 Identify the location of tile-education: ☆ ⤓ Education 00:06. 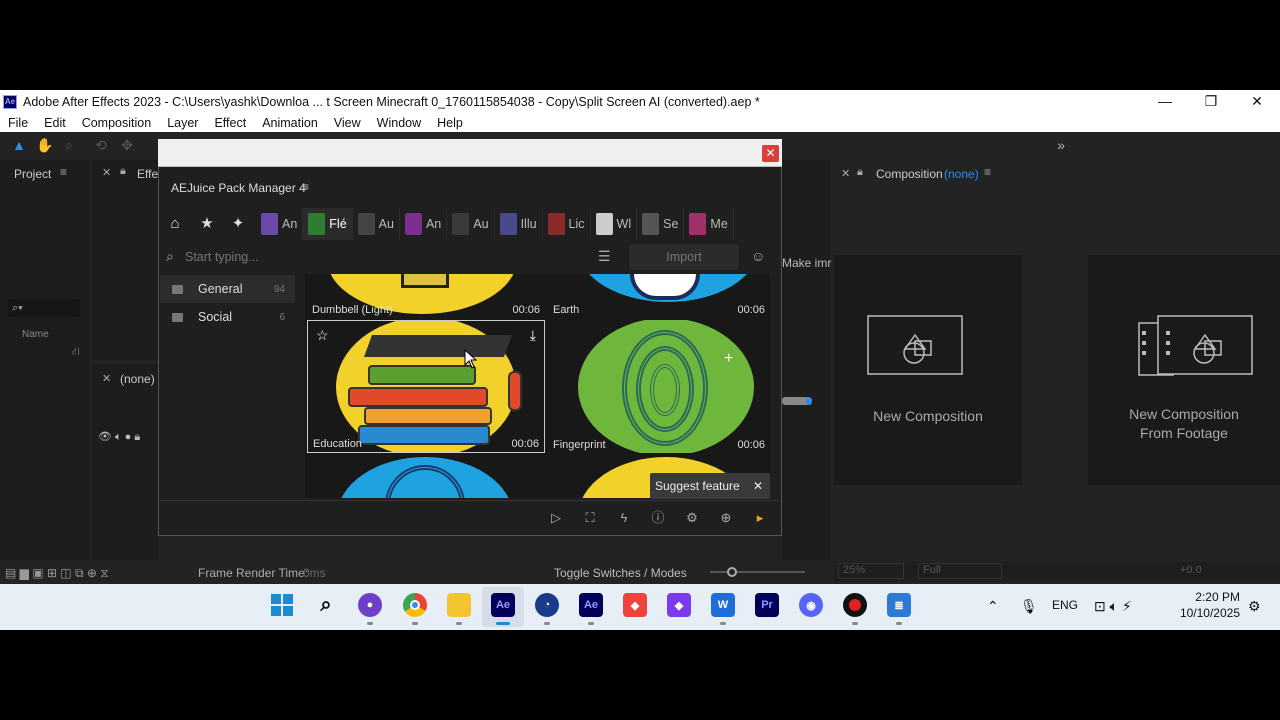
(426, 386).